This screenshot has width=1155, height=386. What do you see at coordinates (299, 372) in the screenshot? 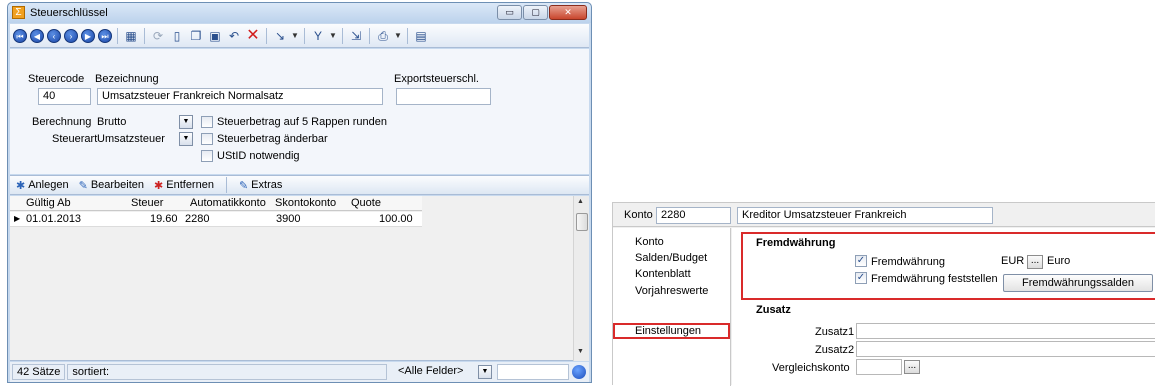
I see `status-bar: 42 Sätze sortiert: <Alle Felder> ▼` at bounding box center [299, 372].